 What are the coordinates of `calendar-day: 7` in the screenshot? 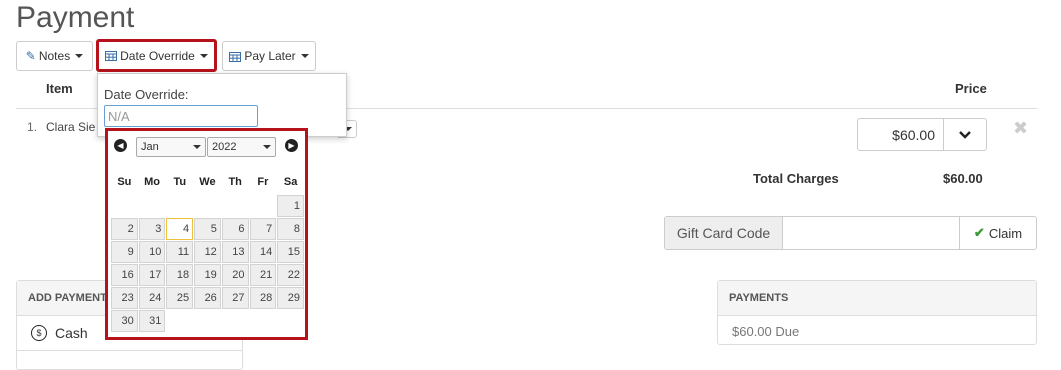 It's located at (263, 229).